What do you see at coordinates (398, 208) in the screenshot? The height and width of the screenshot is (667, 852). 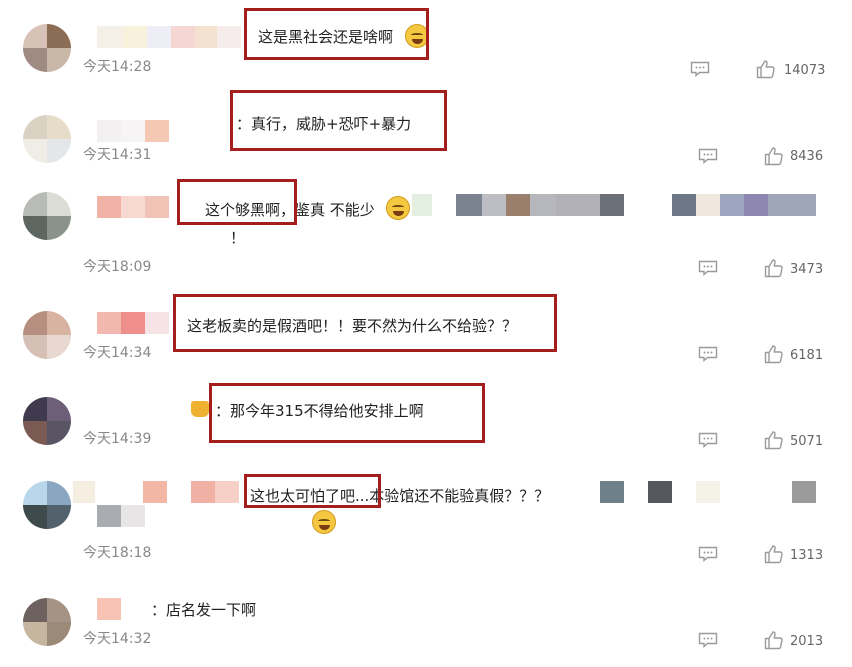 I see `laughing-emoji-icon` at bounding box center [398, 208].